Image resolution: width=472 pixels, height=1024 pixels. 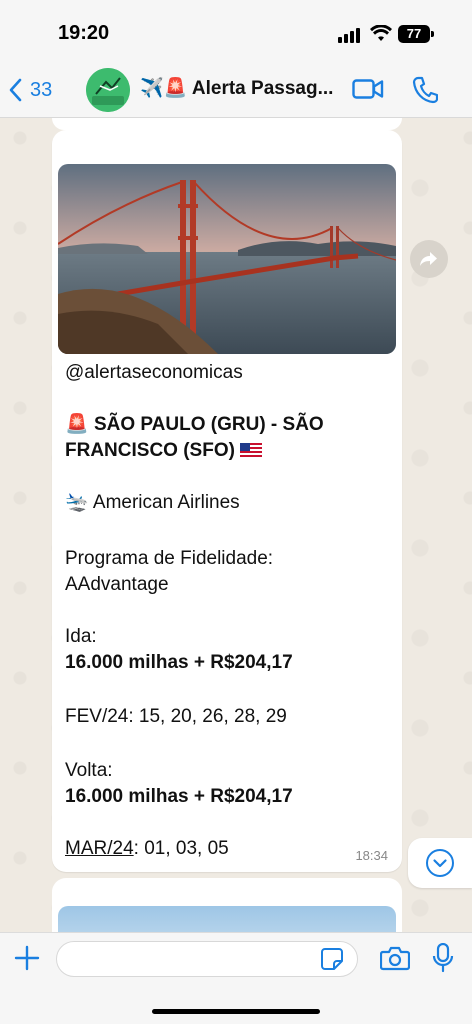 I want to click on chevron-down-circle-icon, so click(x=440, y=863).